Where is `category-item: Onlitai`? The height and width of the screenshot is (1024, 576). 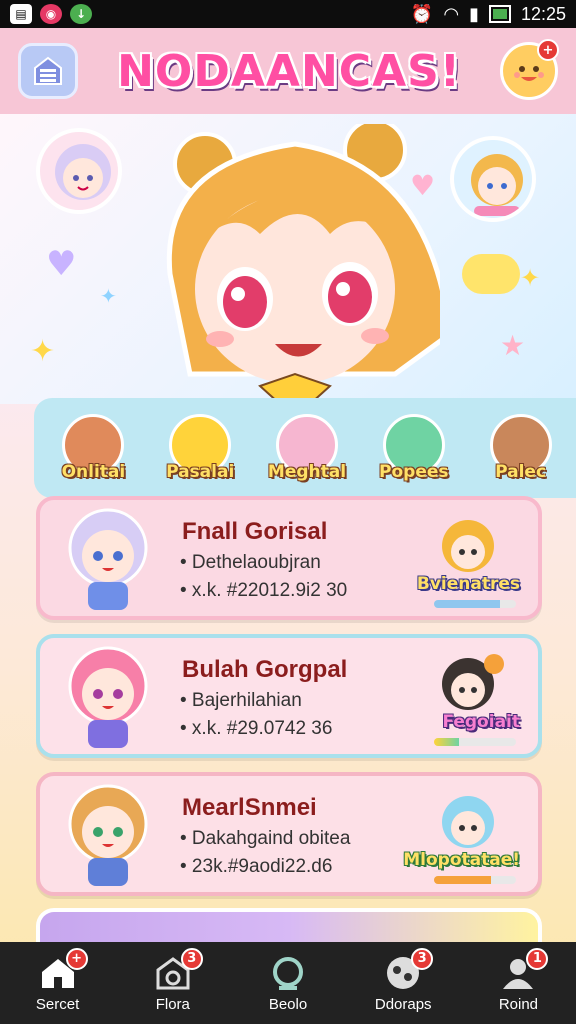
category-item: Onlitai is located at coordinates (93, 448).